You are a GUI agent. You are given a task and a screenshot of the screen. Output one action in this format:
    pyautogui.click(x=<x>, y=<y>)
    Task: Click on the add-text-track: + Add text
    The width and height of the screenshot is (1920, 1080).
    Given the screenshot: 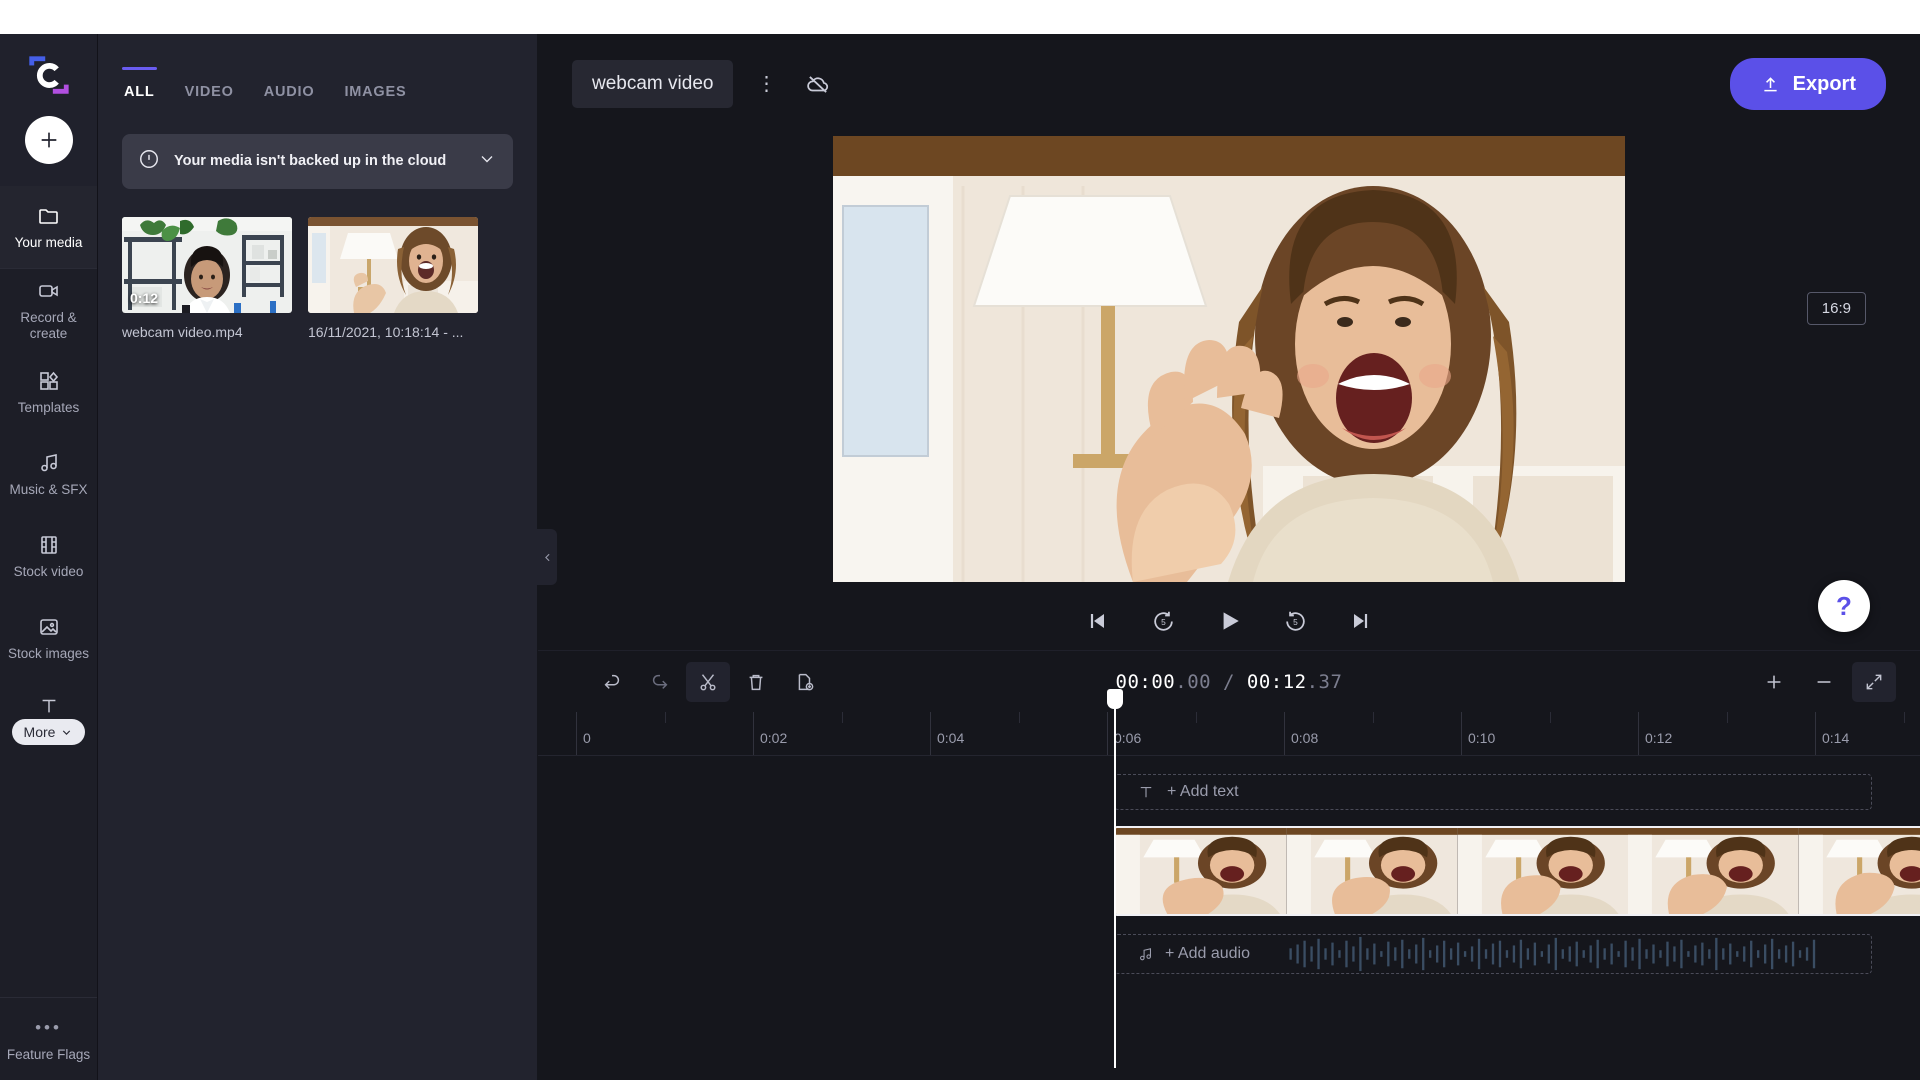 What is the action you would take?
    pyautogui.click(x=1493, y=792)
    